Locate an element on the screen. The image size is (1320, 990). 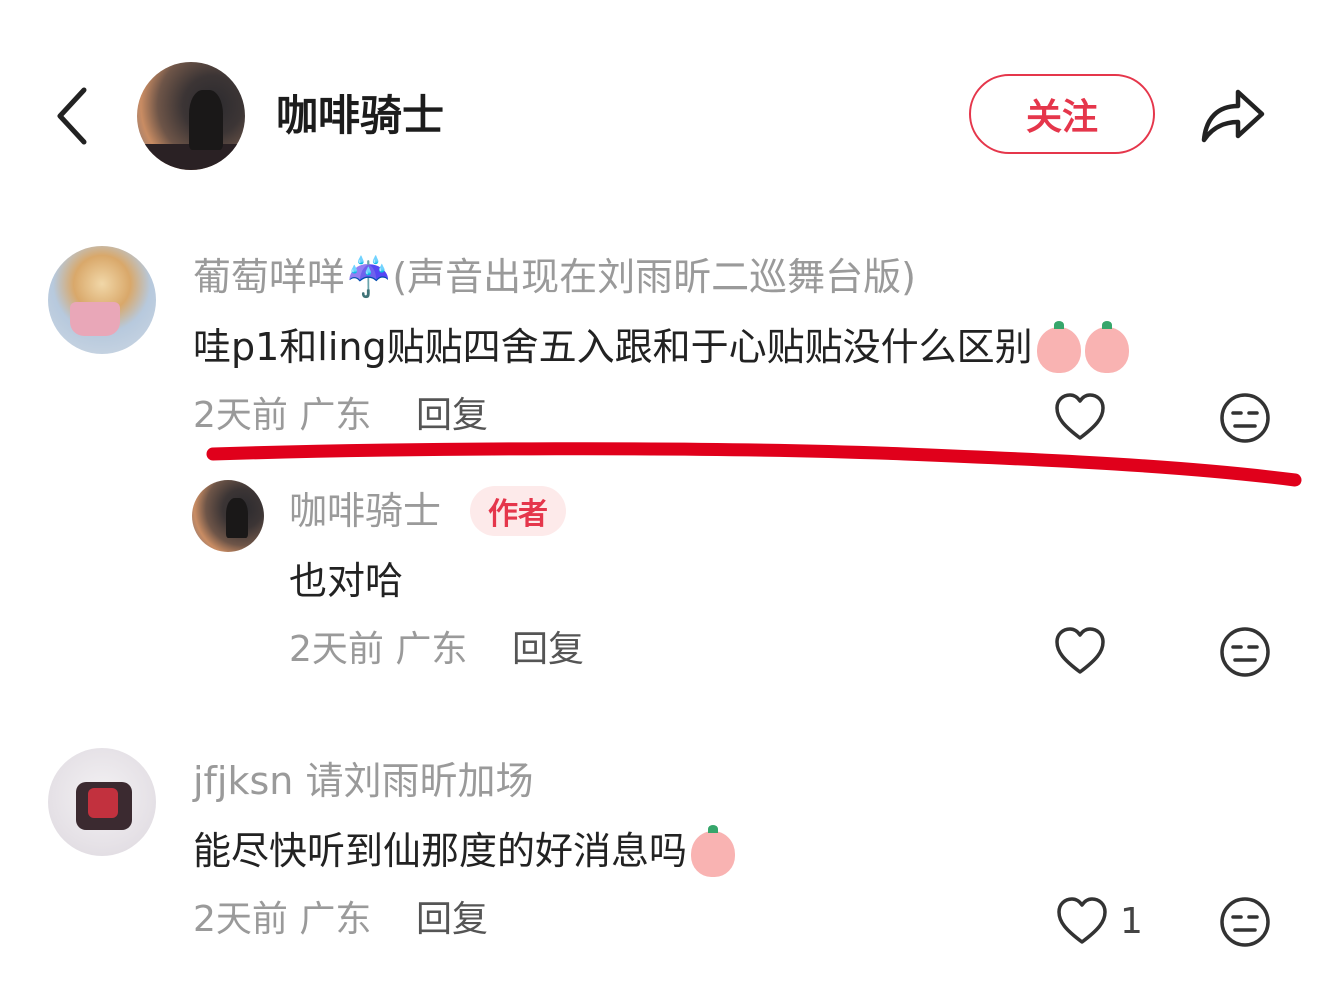
share-arrow-icon is located at coordinates (1233, 114).